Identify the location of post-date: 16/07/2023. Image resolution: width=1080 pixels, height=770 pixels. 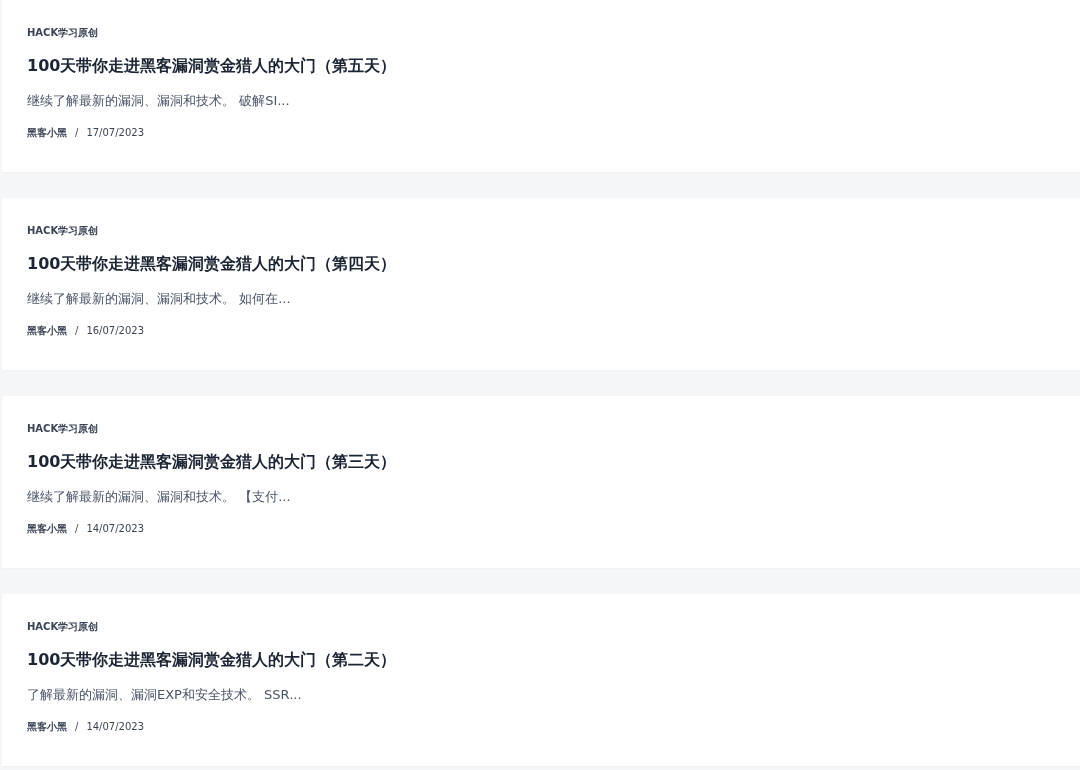
(115, 330).